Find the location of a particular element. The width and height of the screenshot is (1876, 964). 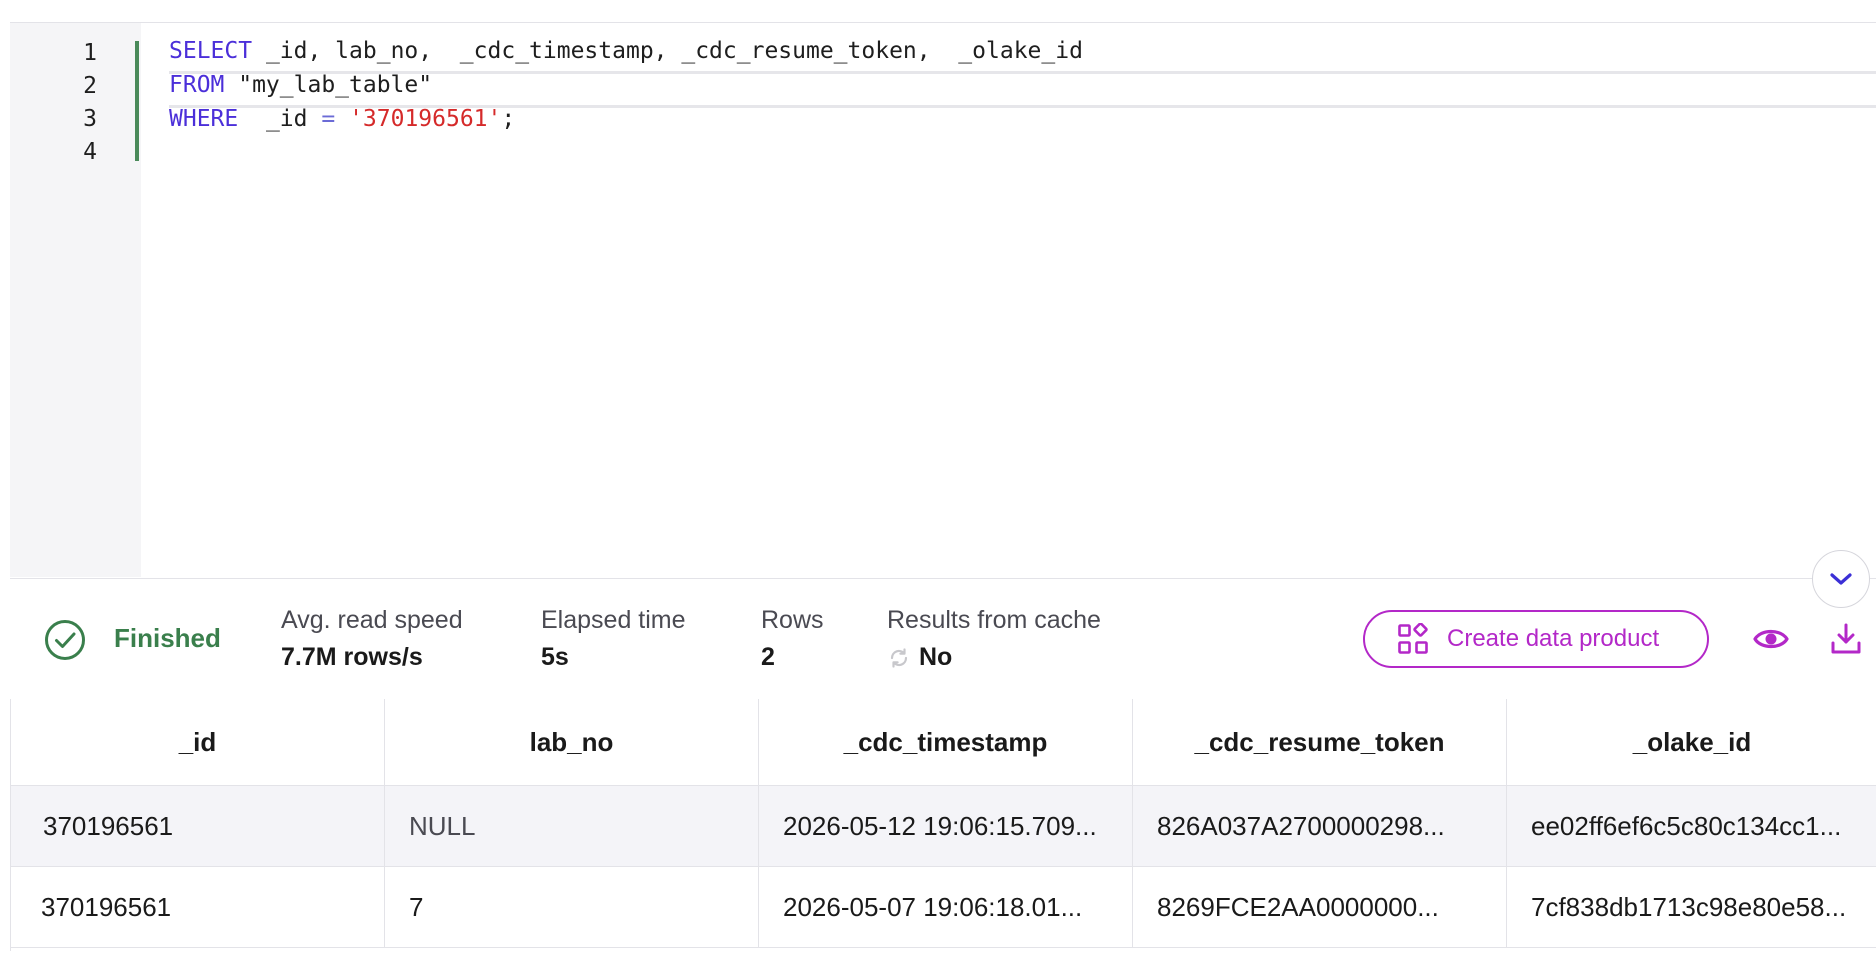

metric-value-row: No is located at coordinates (994, 657).